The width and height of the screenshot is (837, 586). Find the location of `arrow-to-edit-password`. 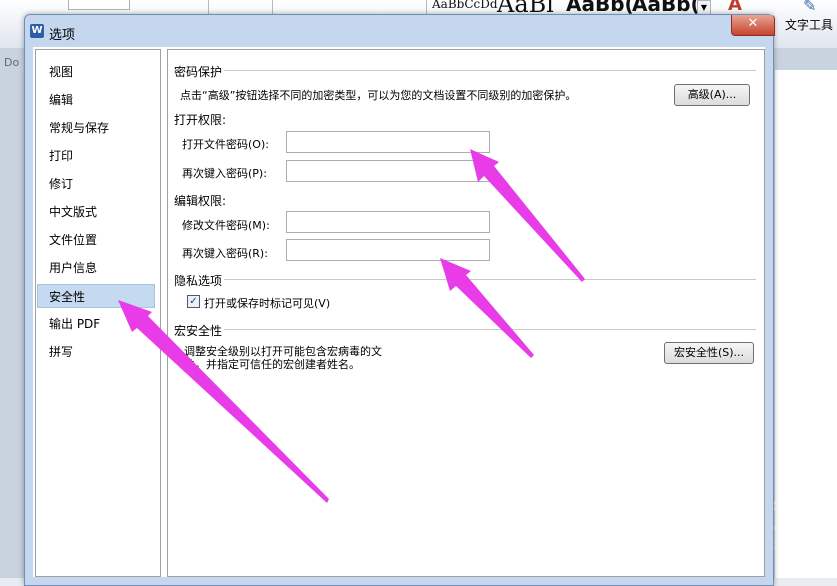

arrow-to-edit-password is located at coordinates (487, 308).